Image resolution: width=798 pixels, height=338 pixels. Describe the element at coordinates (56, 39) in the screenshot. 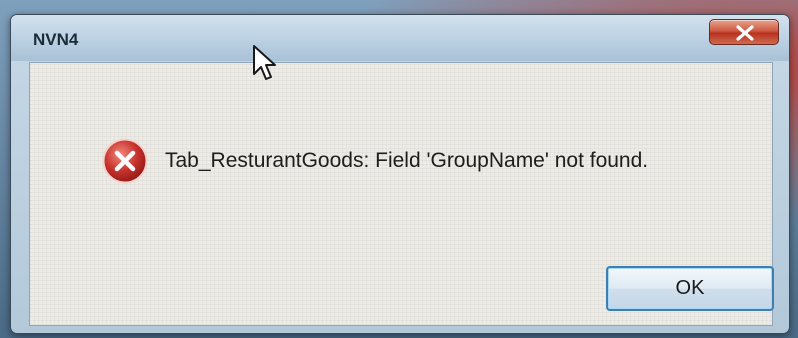

I see `window-title: NVN4` at that location.